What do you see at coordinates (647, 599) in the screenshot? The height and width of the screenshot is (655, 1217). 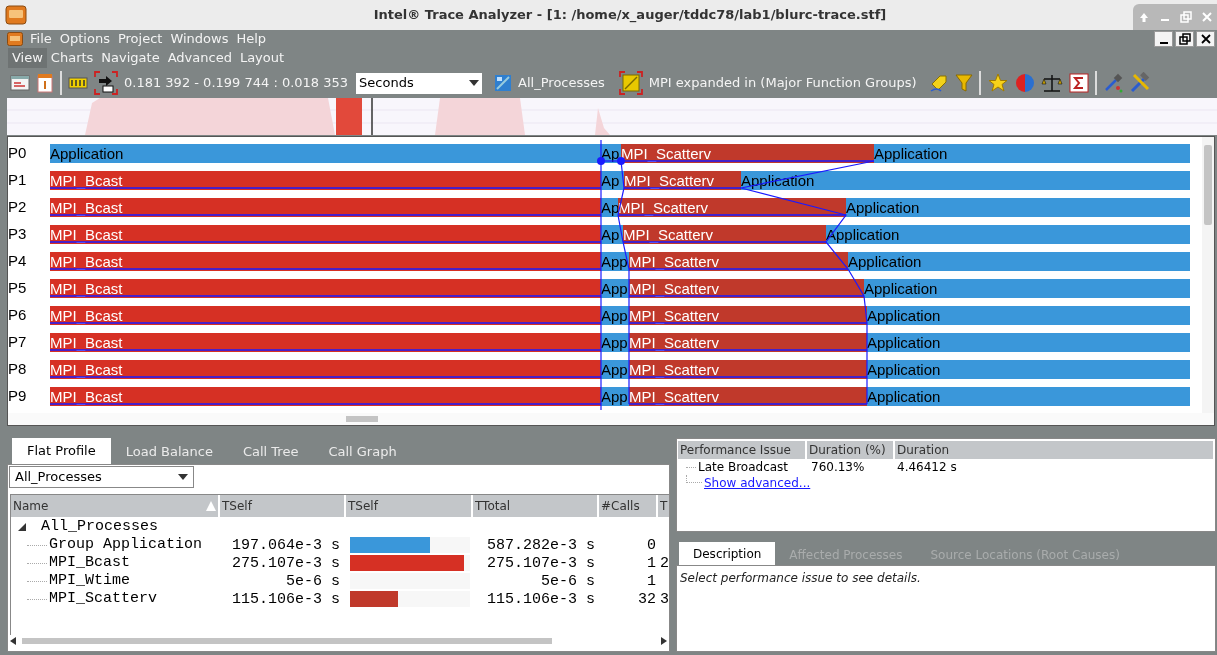 I see `table-cell: 32` at bounding box center [647, 599].